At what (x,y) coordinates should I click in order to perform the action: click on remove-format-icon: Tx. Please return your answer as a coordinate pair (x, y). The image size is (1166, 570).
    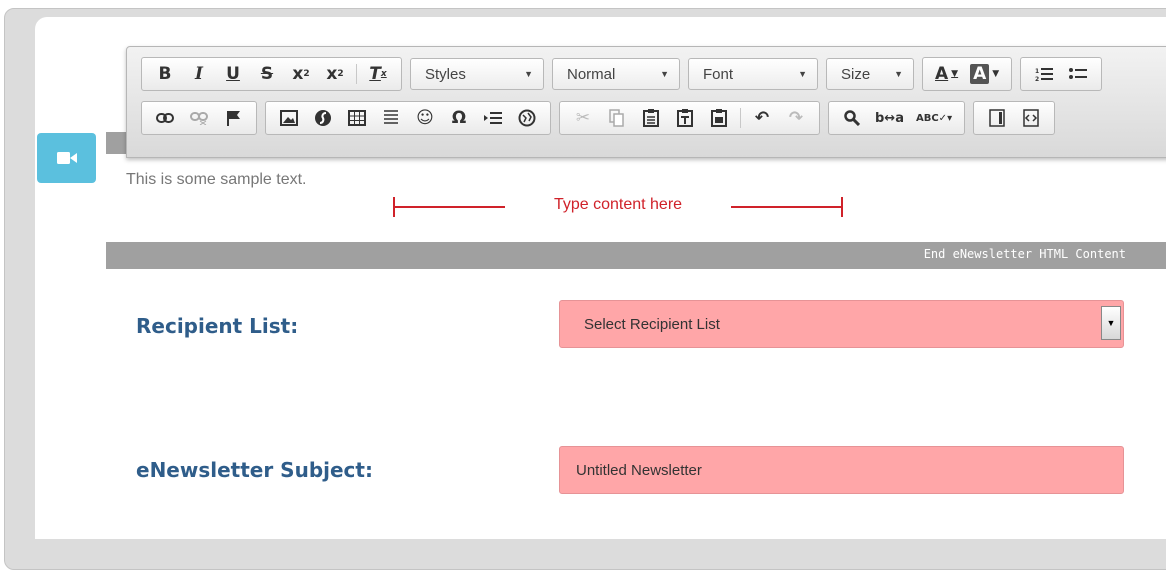
    Looking at the image, I should click on (378, 74).